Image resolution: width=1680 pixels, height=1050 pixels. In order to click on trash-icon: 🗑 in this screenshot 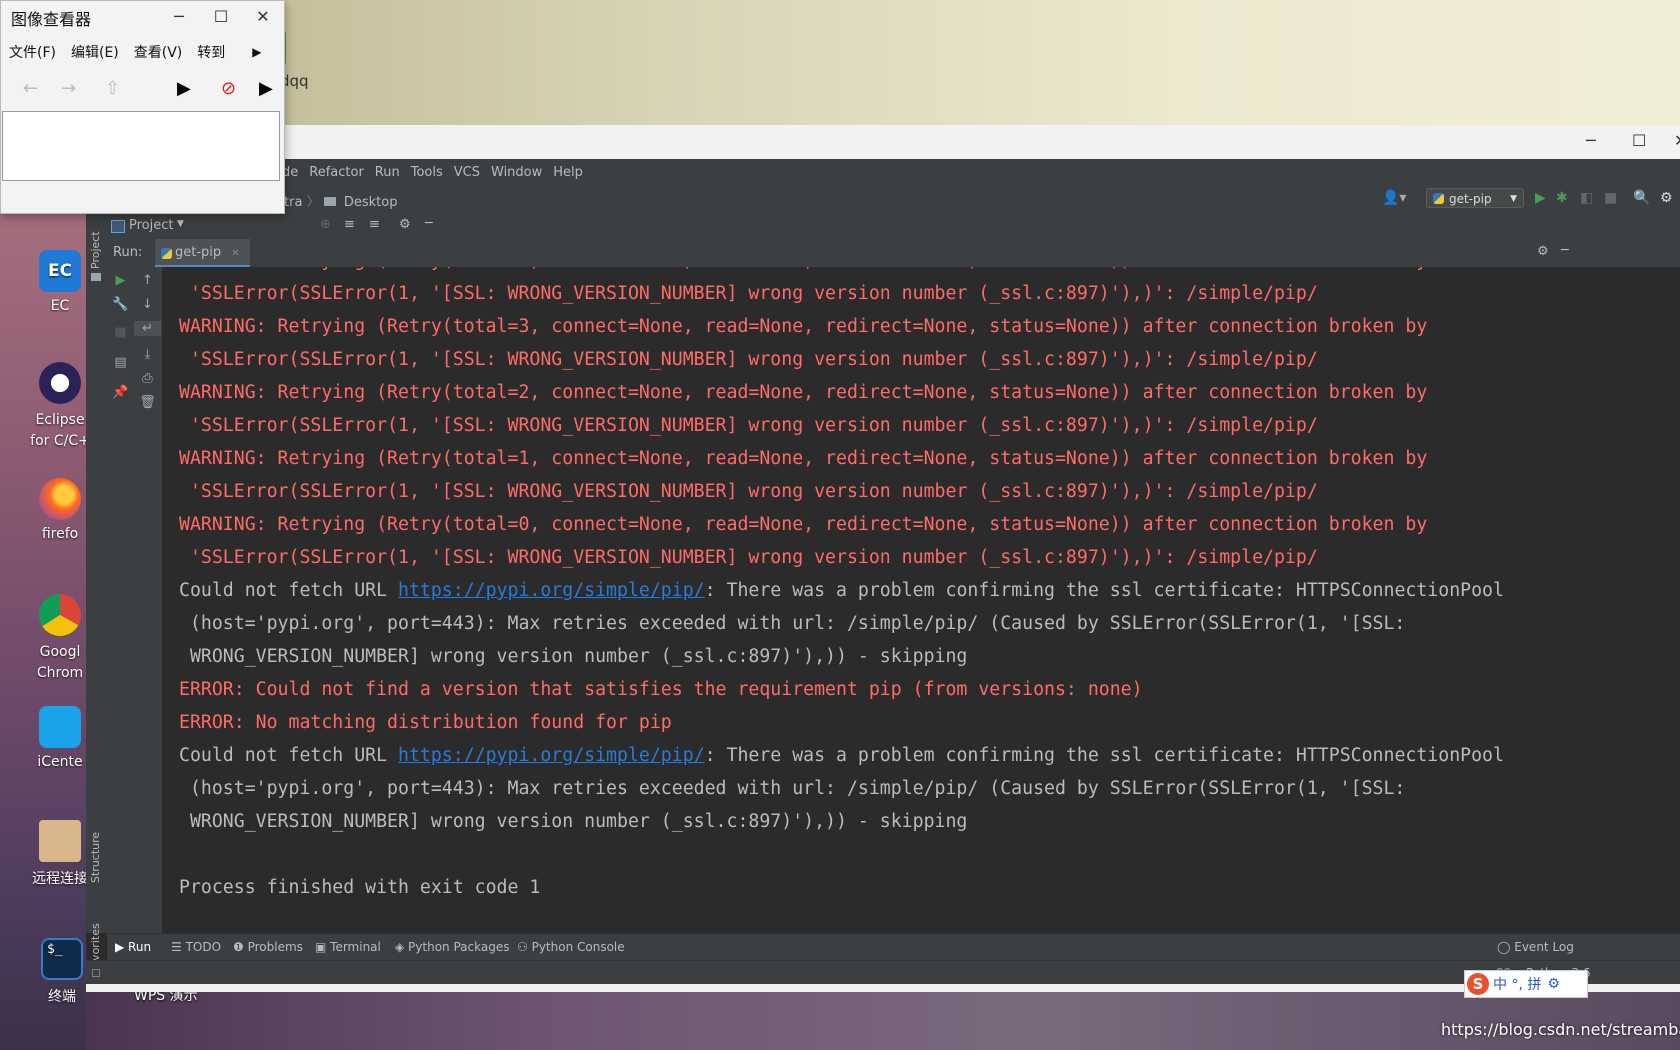, I will do `click(147, 402)`.